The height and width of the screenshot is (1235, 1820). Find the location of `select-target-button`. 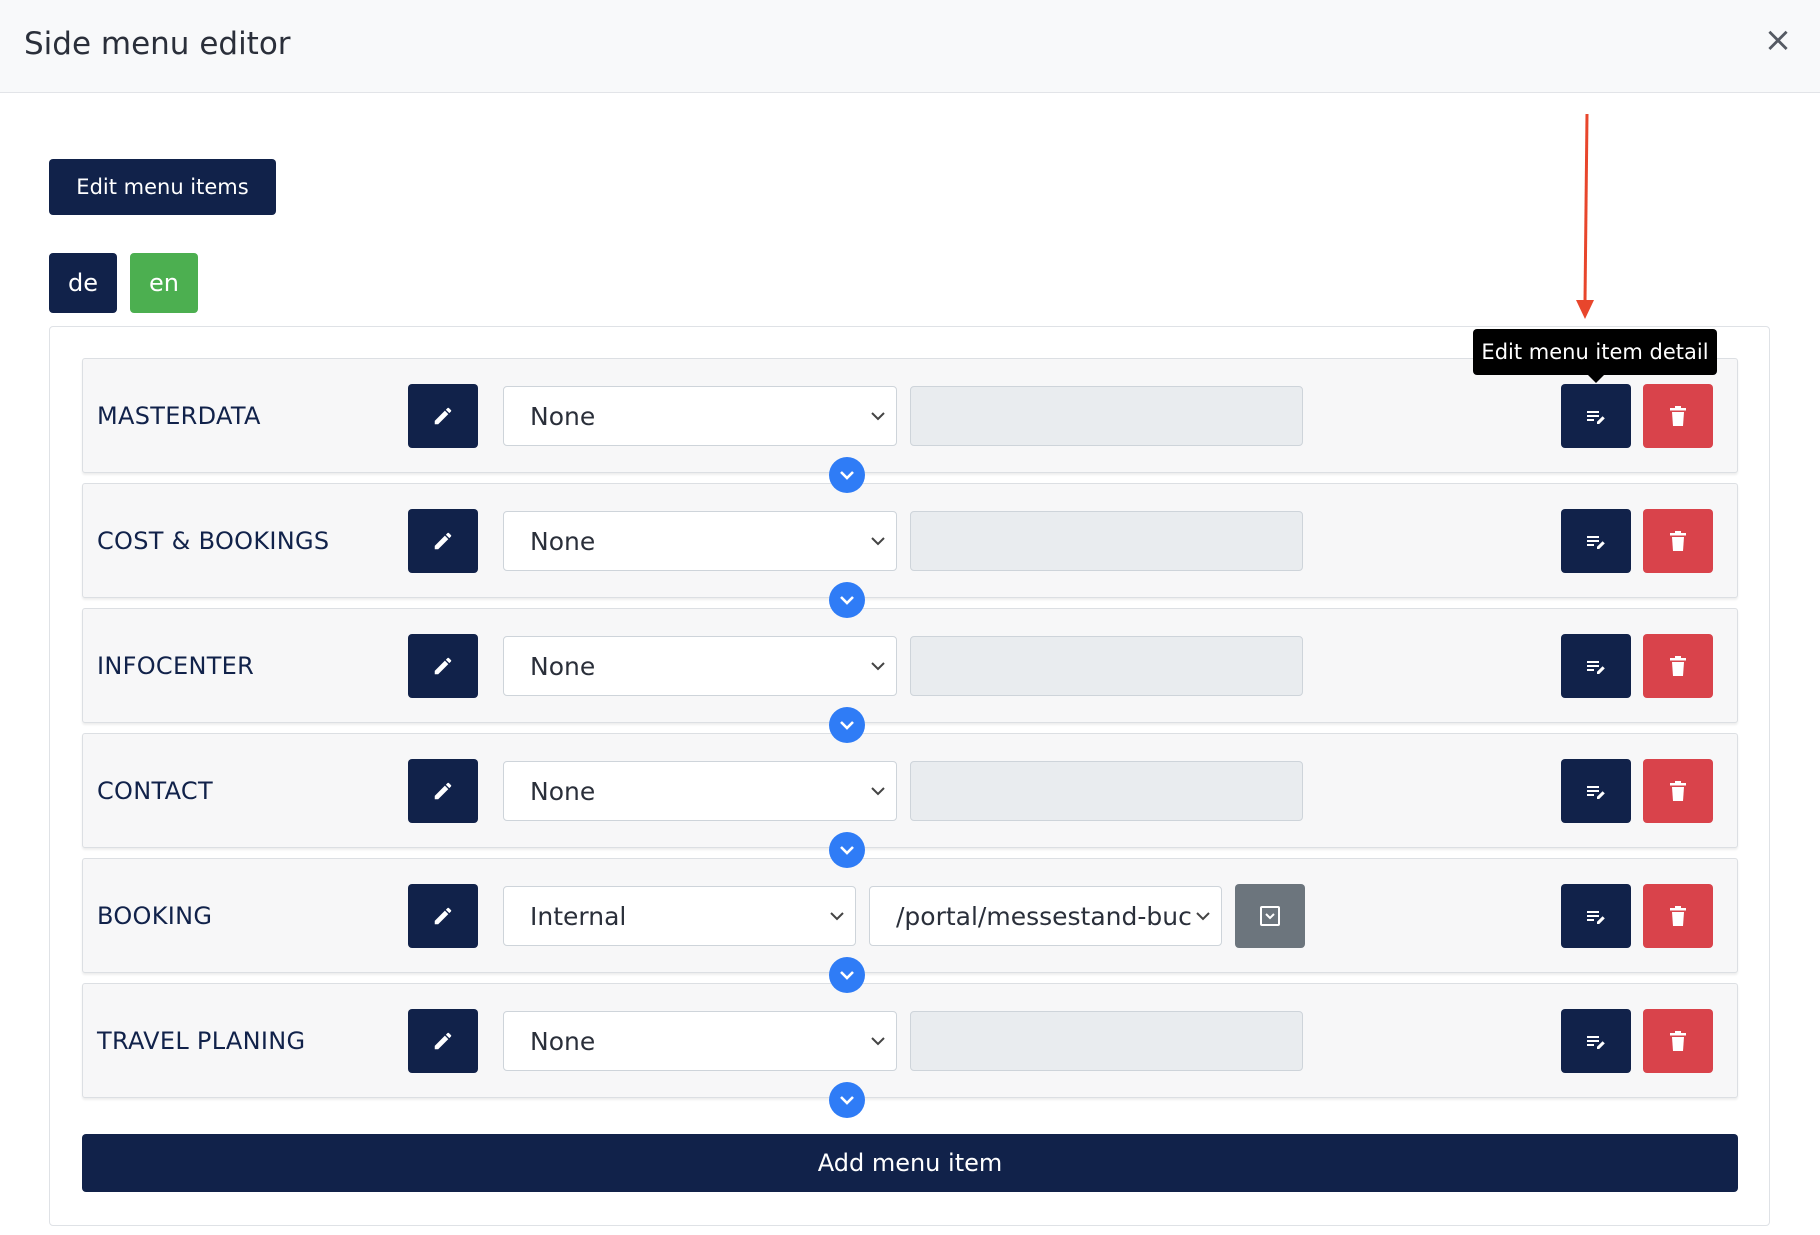

select-target-button is located at coordinates (1270, 916).